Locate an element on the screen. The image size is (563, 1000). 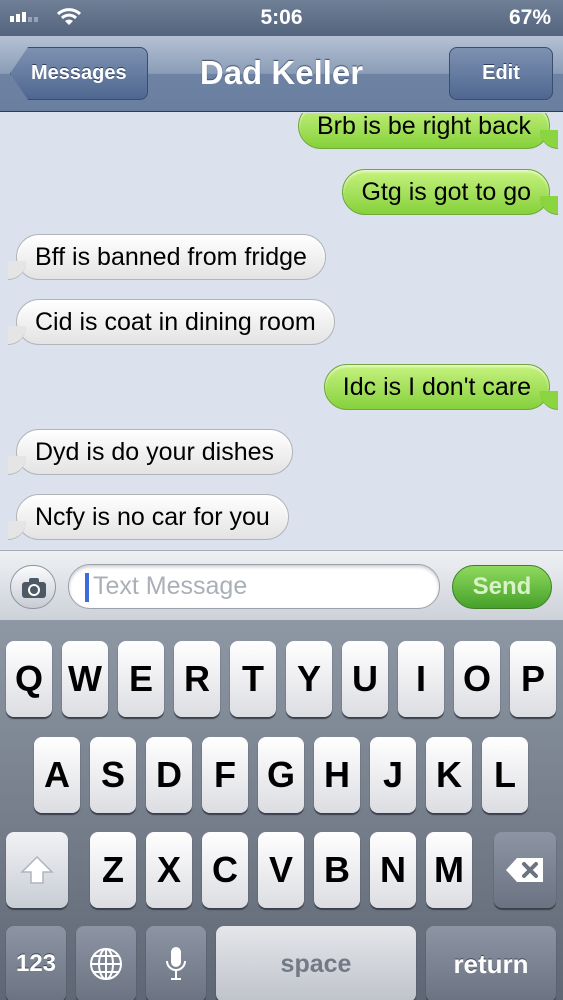
navigation-bar: Messages Dad Keller Edit is located at coordinates (281, 74).